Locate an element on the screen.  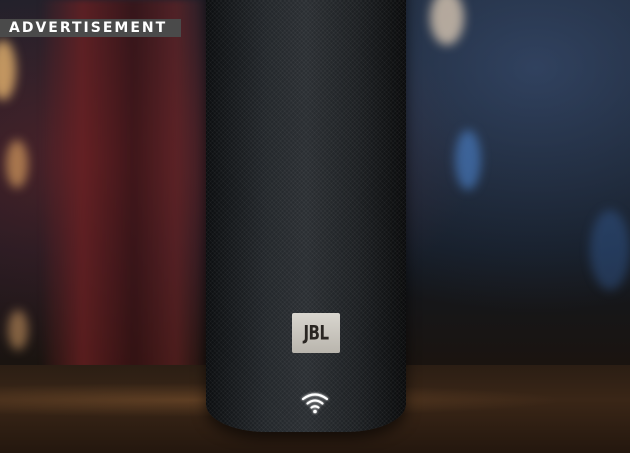
advertisement-label: ADVERTISEMENT is located at coordinates (91, 28).